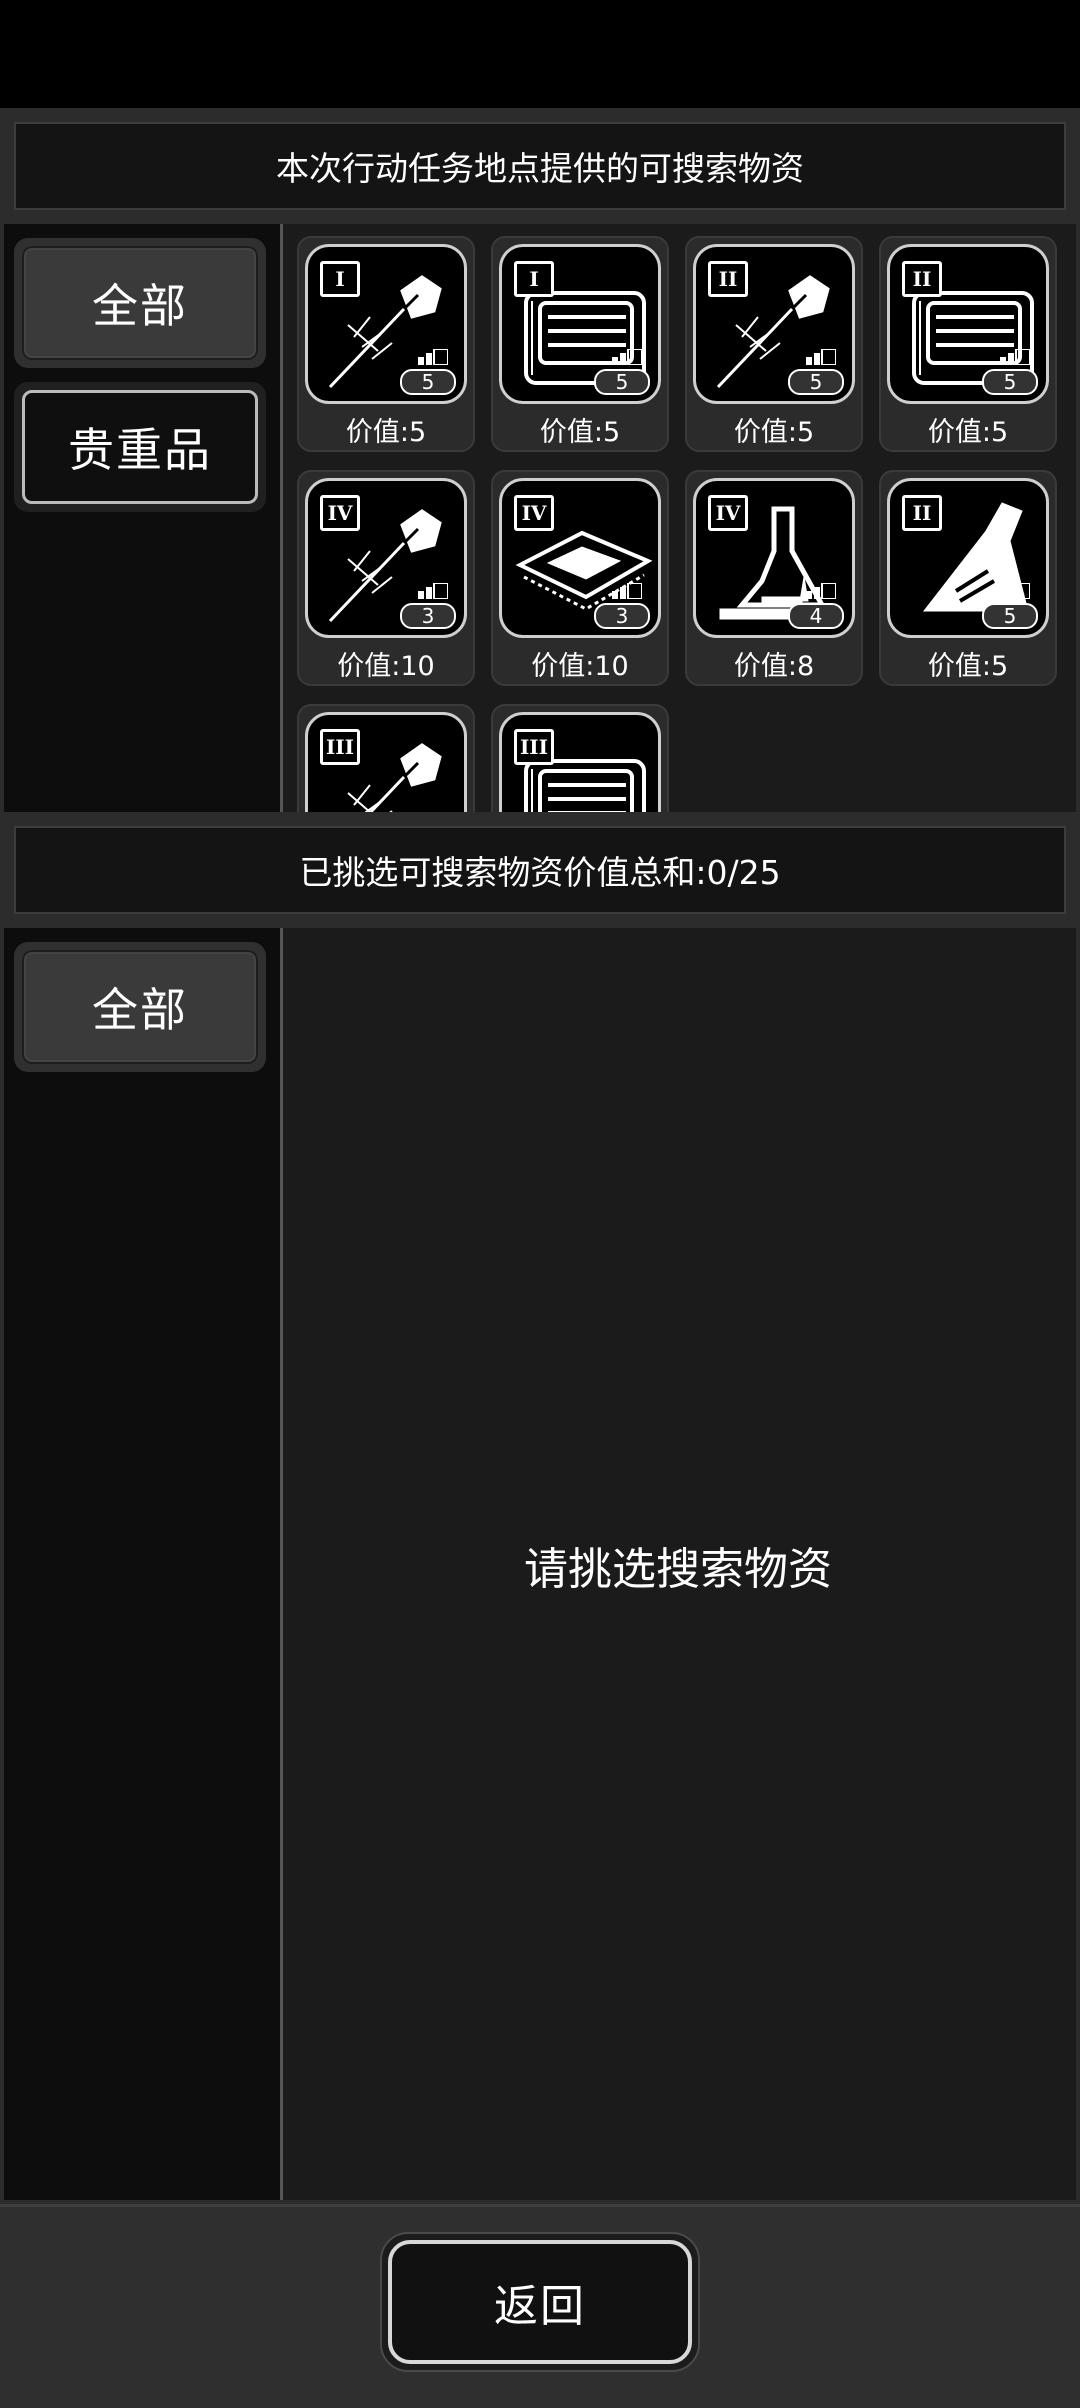  I want to click on machine-icon: I5, so click(580, 324).